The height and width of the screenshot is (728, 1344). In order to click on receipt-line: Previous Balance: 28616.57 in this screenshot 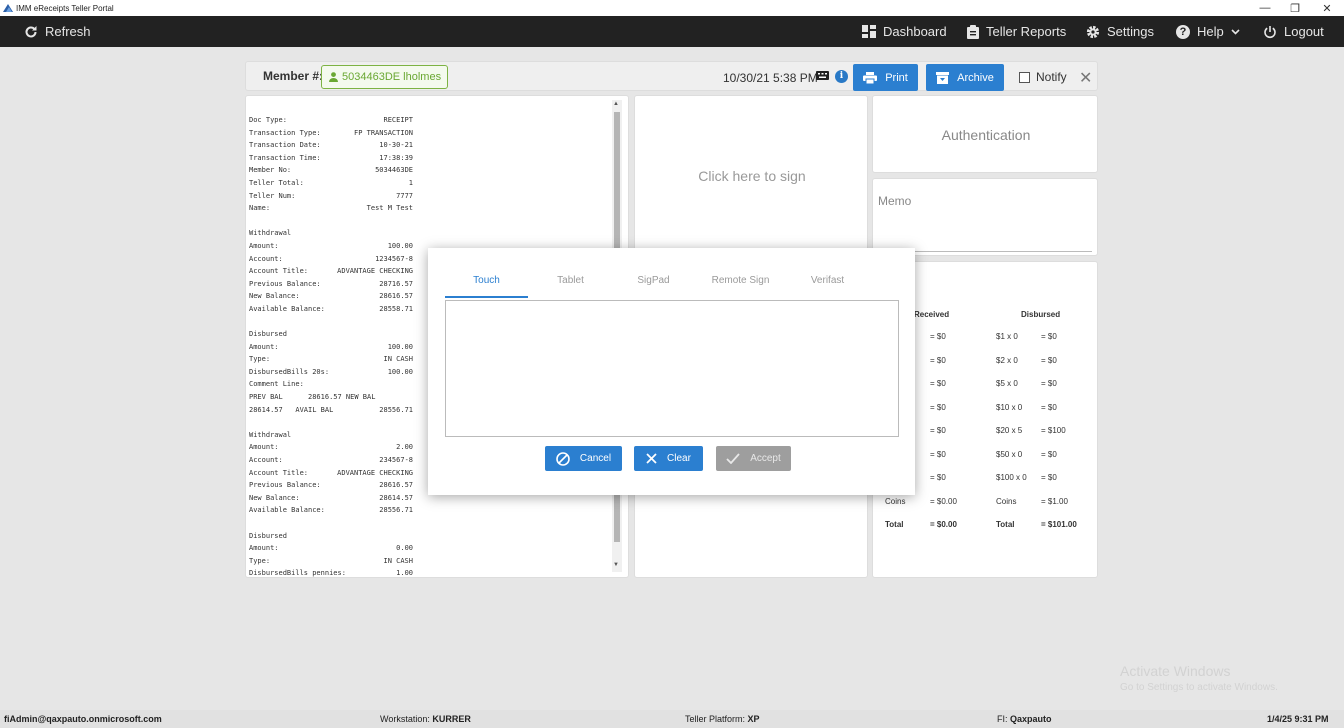, I will do `click(331, 485)`.